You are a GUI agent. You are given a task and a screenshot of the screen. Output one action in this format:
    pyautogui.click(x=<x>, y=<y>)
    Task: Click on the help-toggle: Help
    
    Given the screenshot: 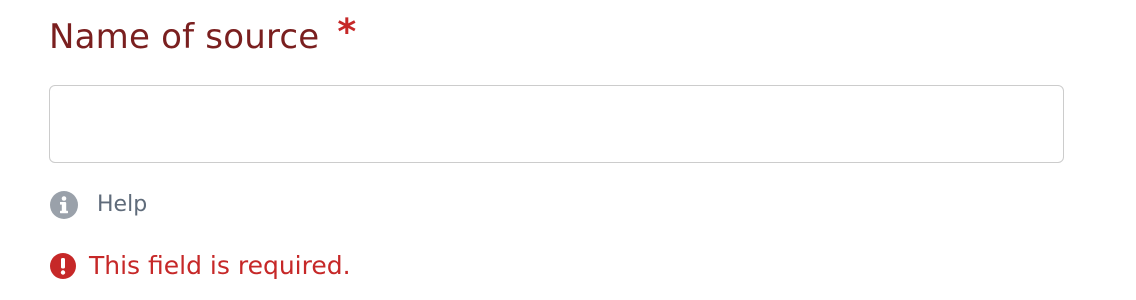 What is the action you would take?
    pyautogui.click(x=98, y=205)
    